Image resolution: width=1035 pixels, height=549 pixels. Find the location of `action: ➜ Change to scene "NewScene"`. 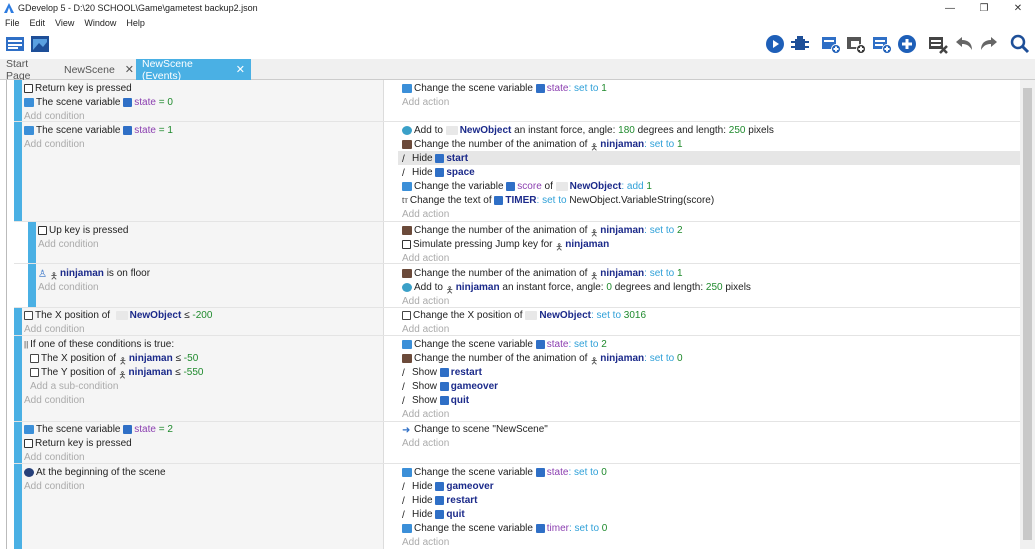

action: ➜ Change to scene "NewScene" is located at coordinates (475, 429).